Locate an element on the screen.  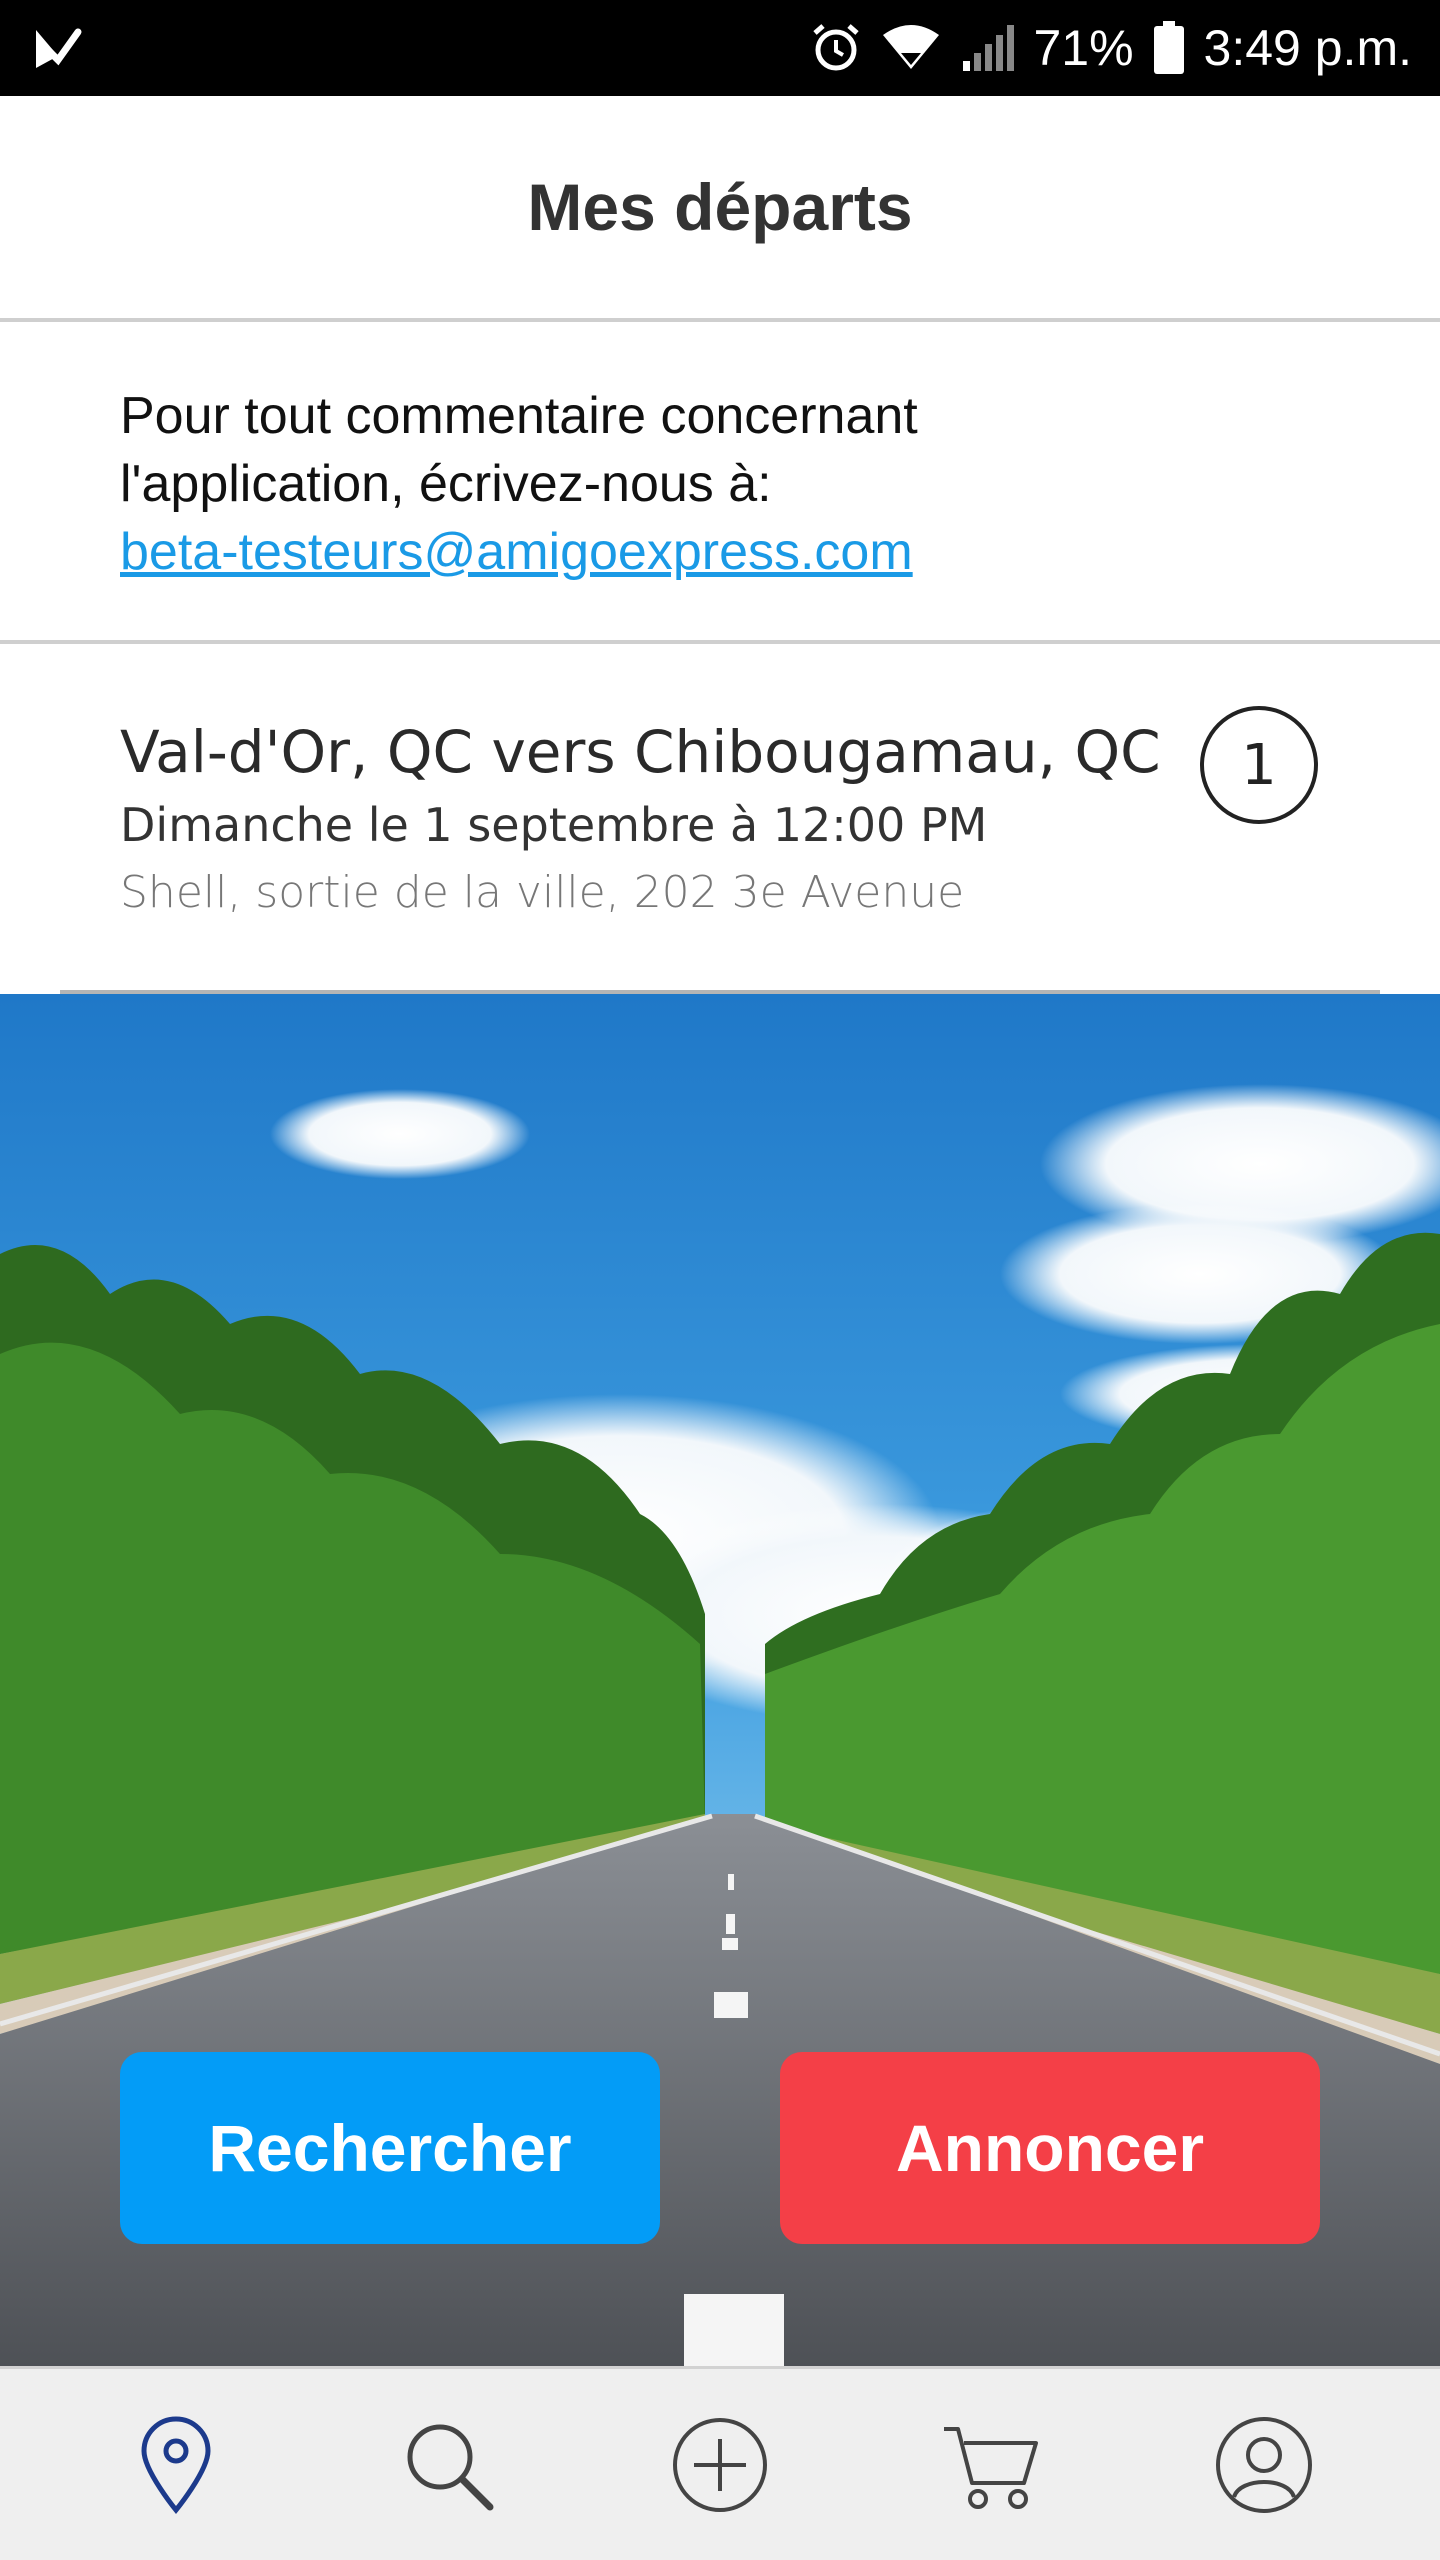
battery-percent: 71% is located at coordinates (1083, 48).